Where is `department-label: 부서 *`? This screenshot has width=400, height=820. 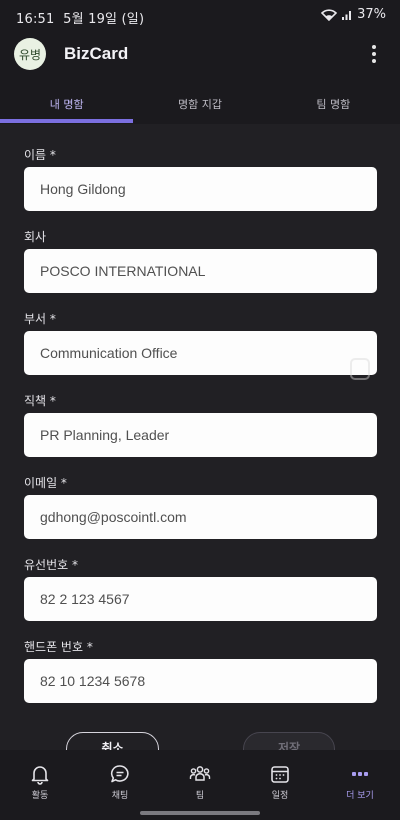
department-label: 부서 * is located at coordinates (40, 319).